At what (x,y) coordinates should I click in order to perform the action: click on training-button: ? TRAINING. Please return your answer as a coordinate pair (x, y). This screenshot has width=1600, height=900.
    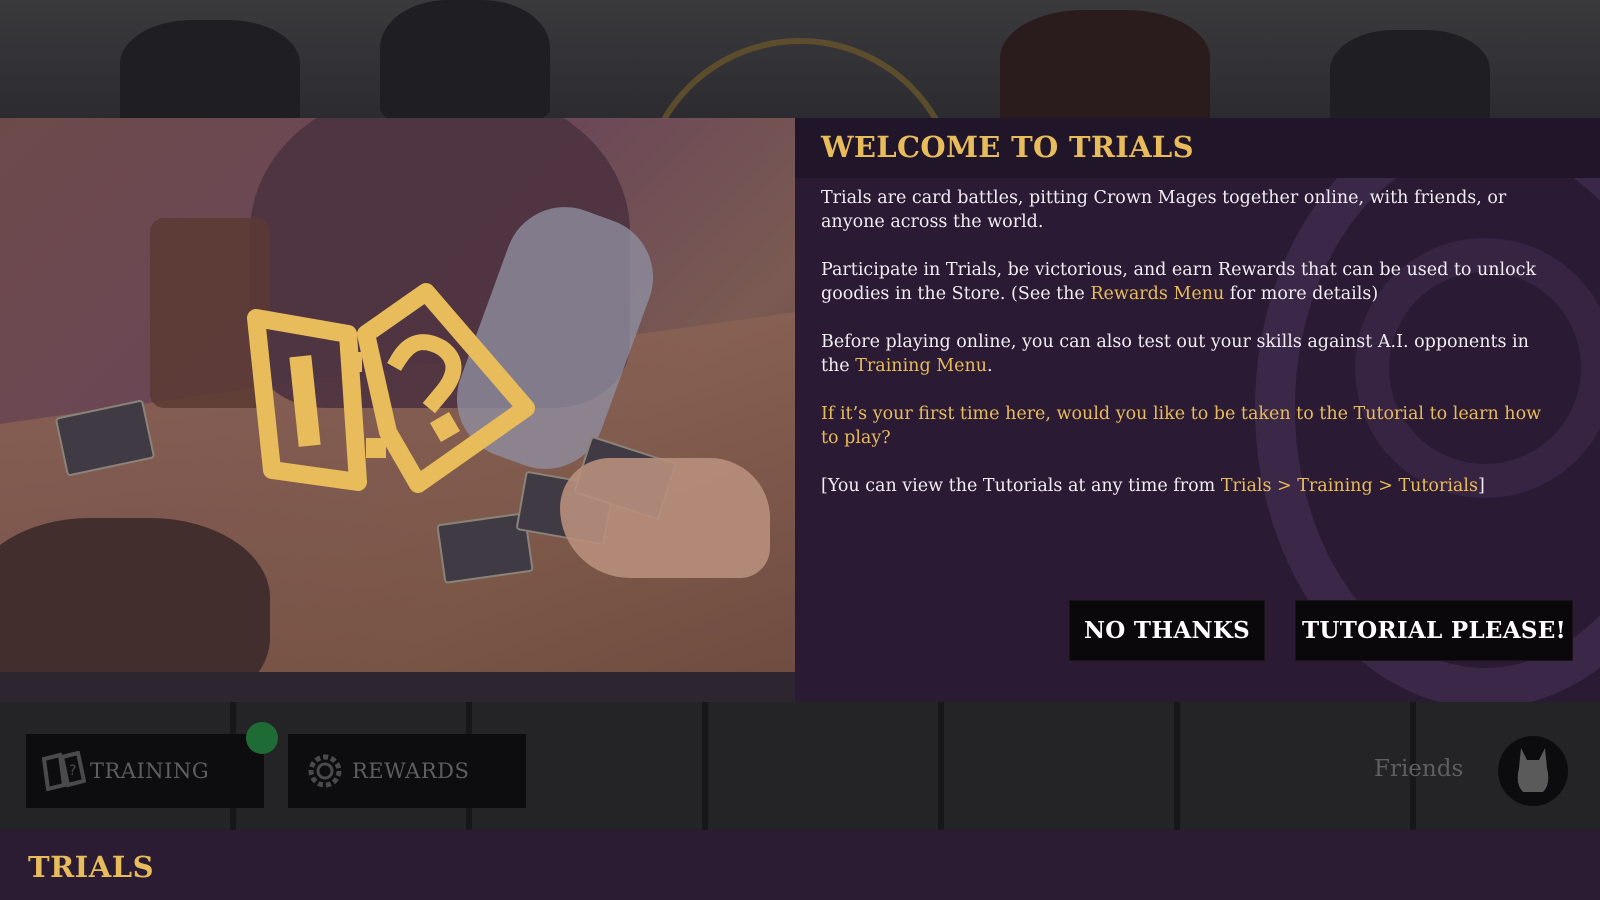
    Looking at the image, I should click on (145, 771).